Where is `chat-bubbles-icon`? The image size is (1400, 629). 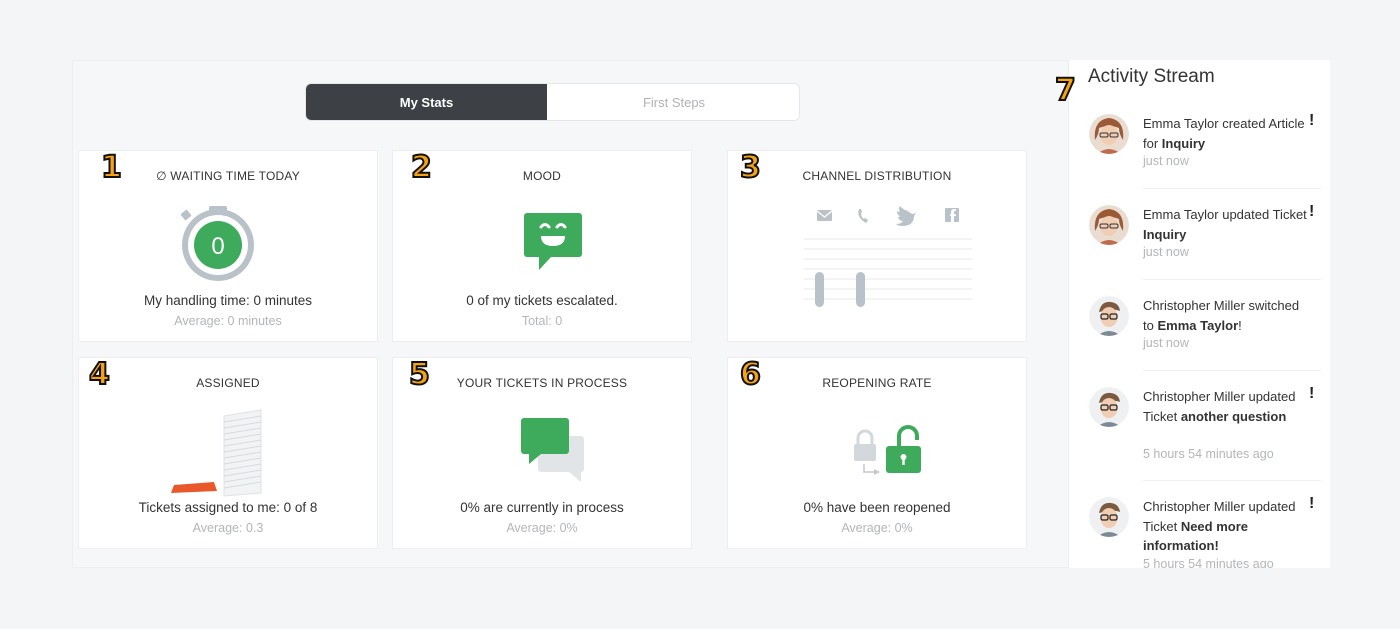 chat-bubbles-icon is located at coordinates (552, 450).